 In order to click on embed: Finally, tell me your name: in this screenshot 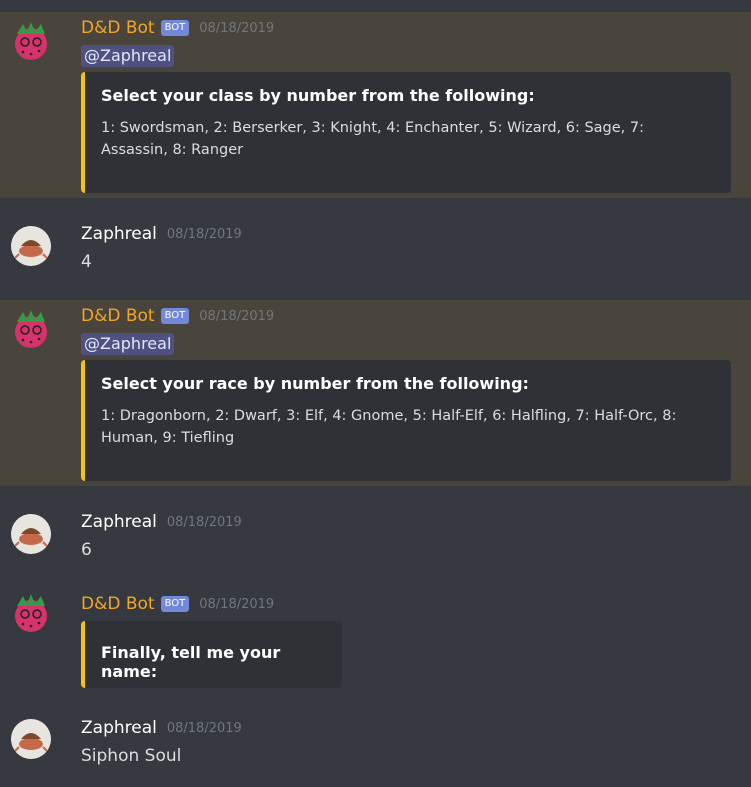, I will do `click(211, 654)`.